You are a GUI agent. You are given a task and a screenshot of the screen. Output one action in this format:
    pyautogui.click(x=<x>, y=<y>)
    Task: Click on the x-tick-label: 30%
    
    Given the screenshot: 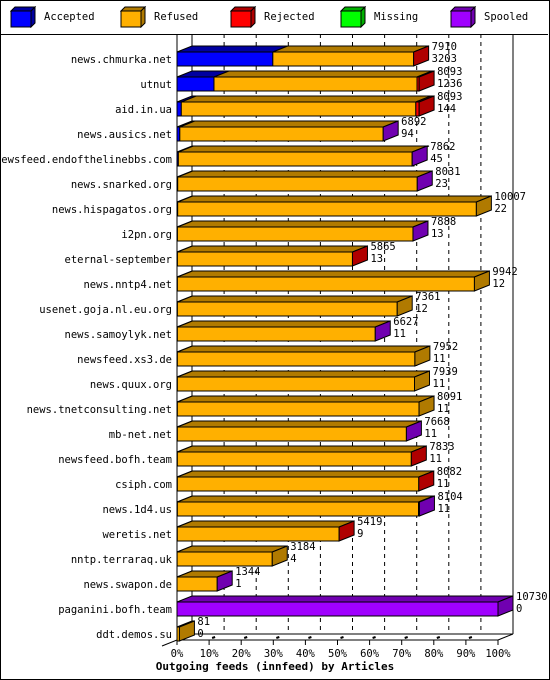 What is the action you would take?
    pyautogui.click(x=274, y=654)
    